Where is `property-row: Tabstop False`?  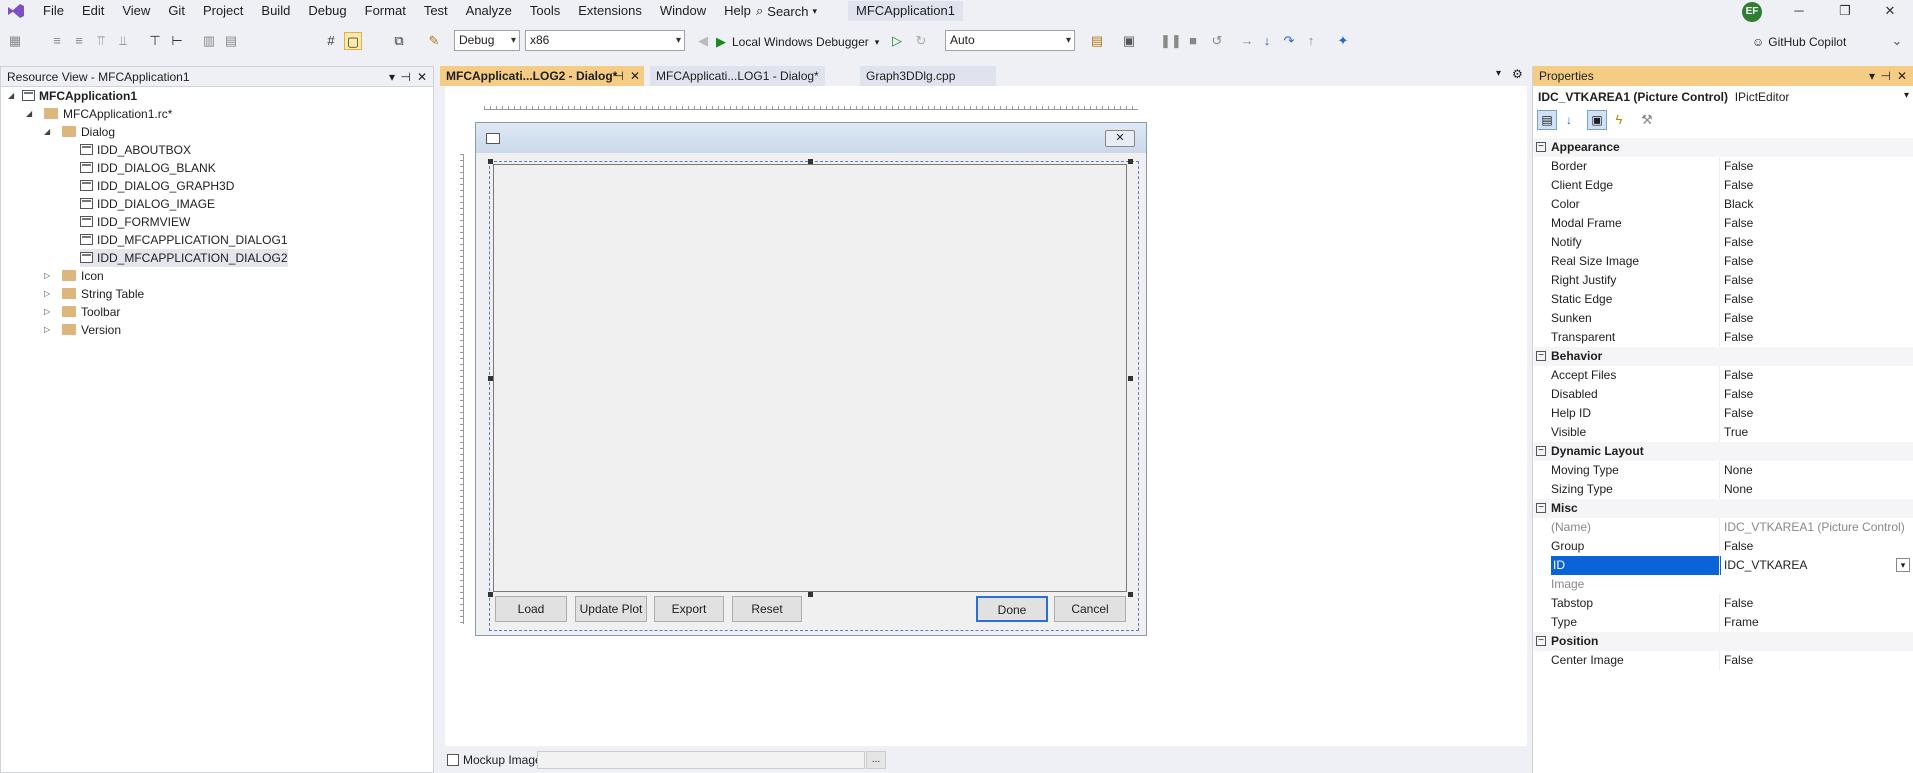 property-row: Tabstop False is located at coordinates (1723, 603).